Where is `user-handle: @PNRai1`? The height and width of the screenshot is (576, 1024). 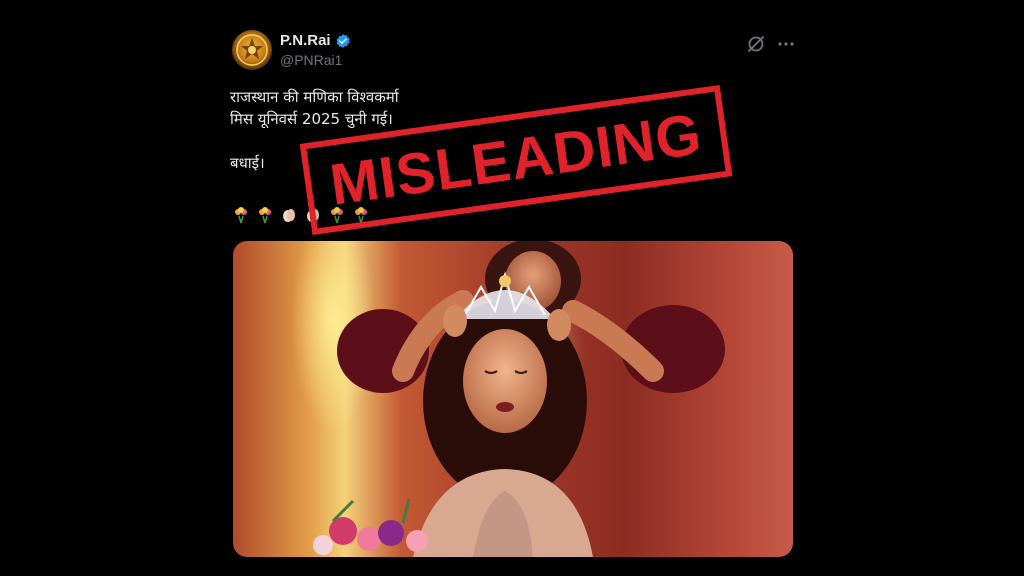
user-handle: @PNRai1 is located at coordinates (311, 60).